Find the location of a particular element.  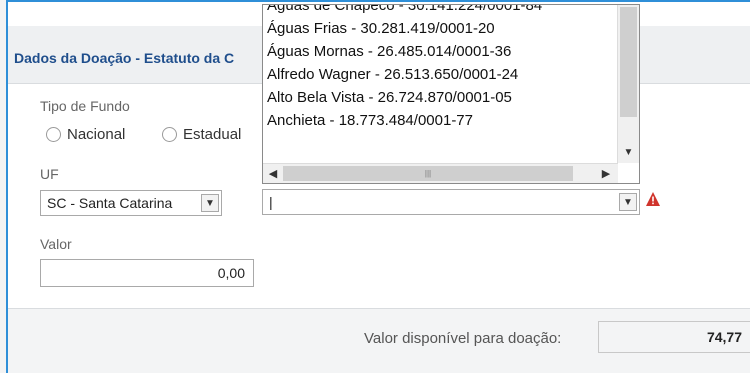

scroll-left-icon: ◀ is located at coordinates (273, 173).